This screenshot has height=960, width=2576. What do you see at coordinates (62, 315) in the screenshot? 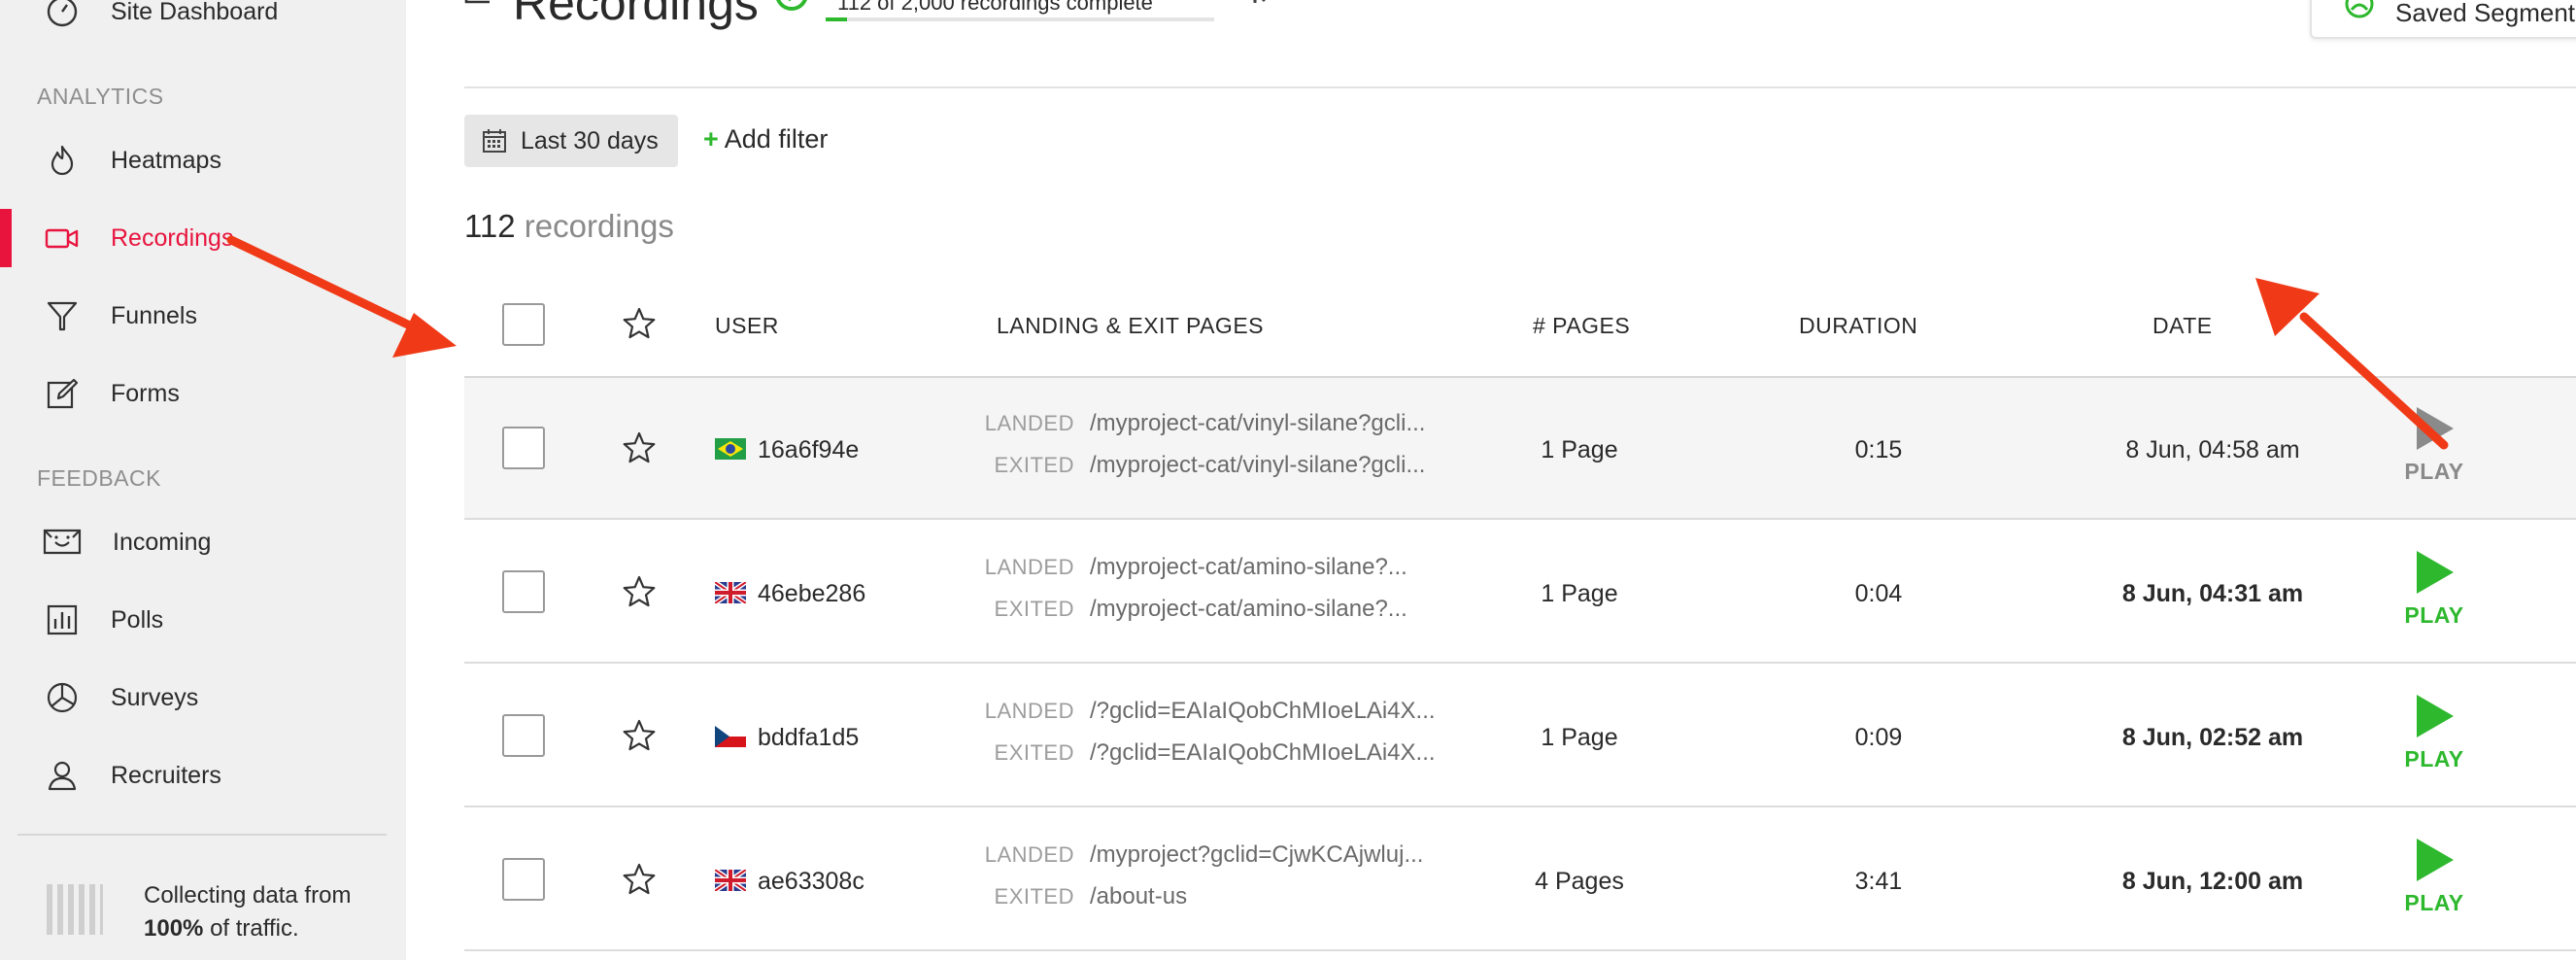
I see `funnel-icon` at bounding box center [62, 315].